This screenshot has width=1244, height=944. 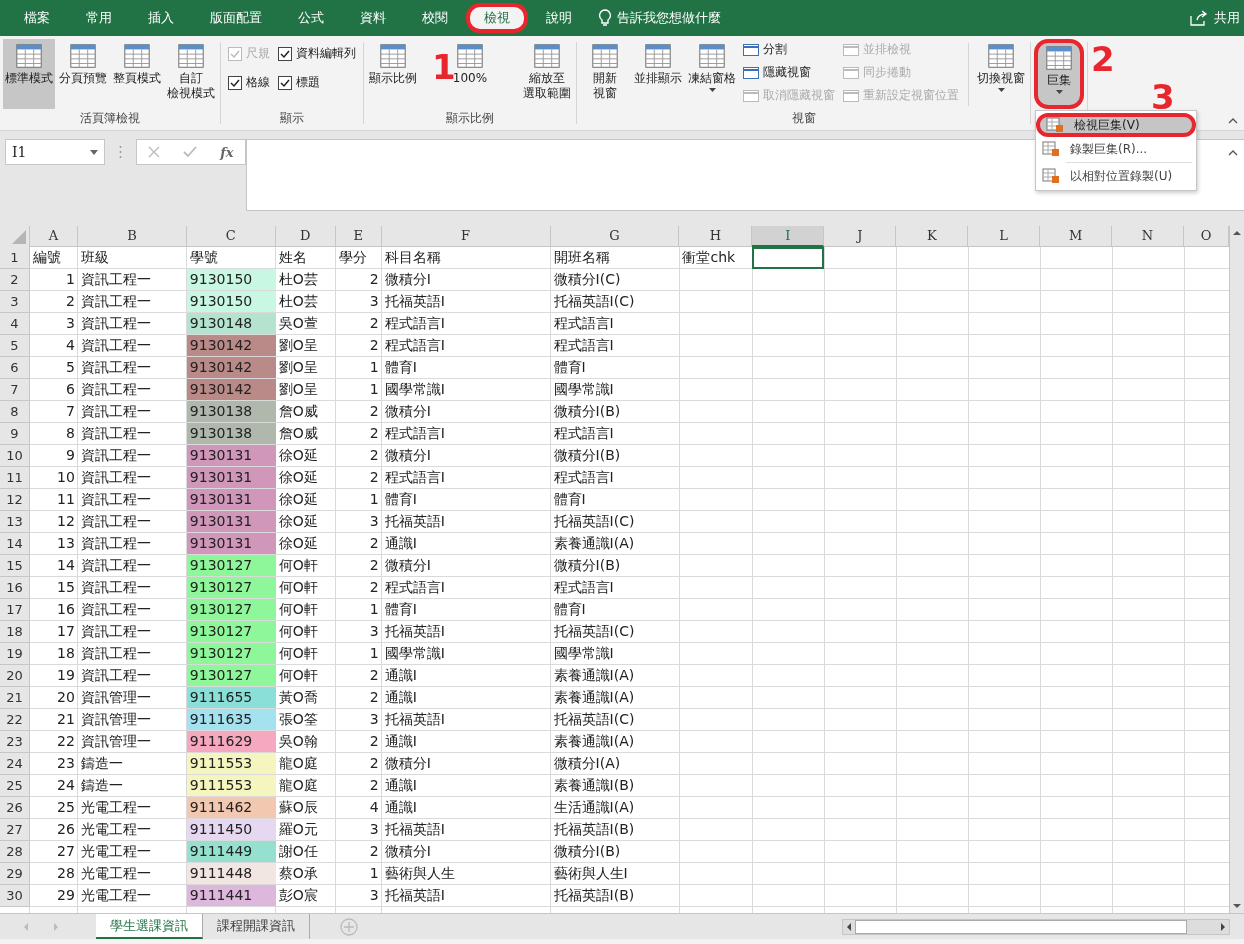 I want to click on table-cell-text: 11, so click(x=66, y=499).